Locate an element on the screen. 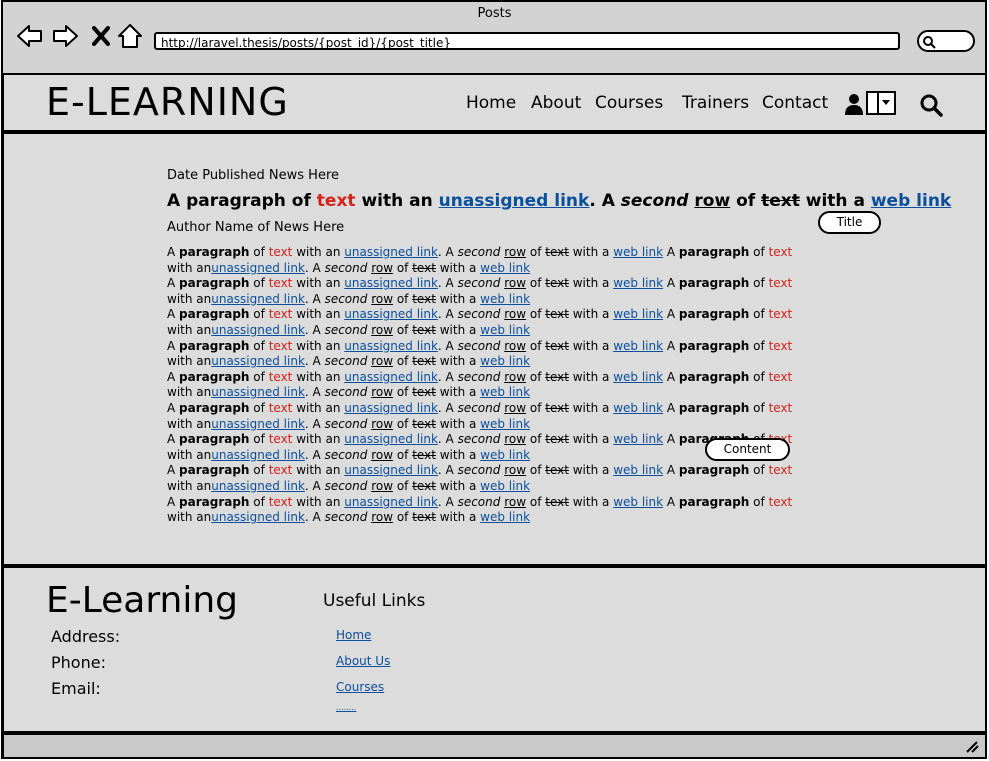  underlined-word: row is located at coordinates (382, 517).